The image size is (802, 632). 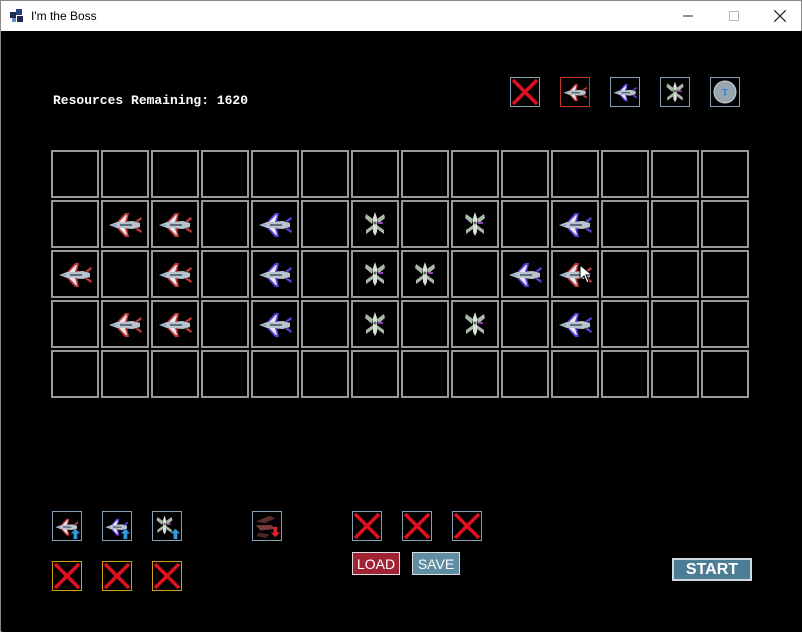 What do you see at coordinates (117, 526) in the screenshot?
I see `upgrade-ship-b` at bounding box center [117, 526].